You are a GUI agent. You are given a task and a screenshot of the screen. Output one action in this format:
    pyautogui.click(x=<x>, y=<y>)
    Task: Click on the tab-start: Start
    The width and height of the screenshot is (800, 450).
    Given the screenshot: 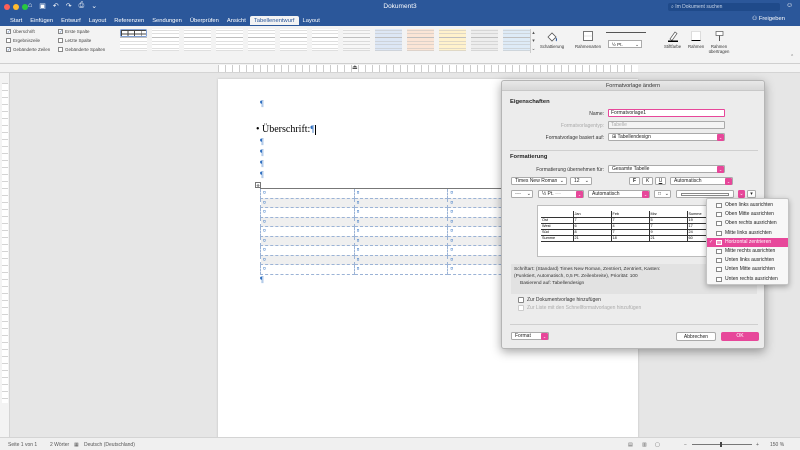 What is the action you would take?
    pyautogui.click(x=16, y=20)
    